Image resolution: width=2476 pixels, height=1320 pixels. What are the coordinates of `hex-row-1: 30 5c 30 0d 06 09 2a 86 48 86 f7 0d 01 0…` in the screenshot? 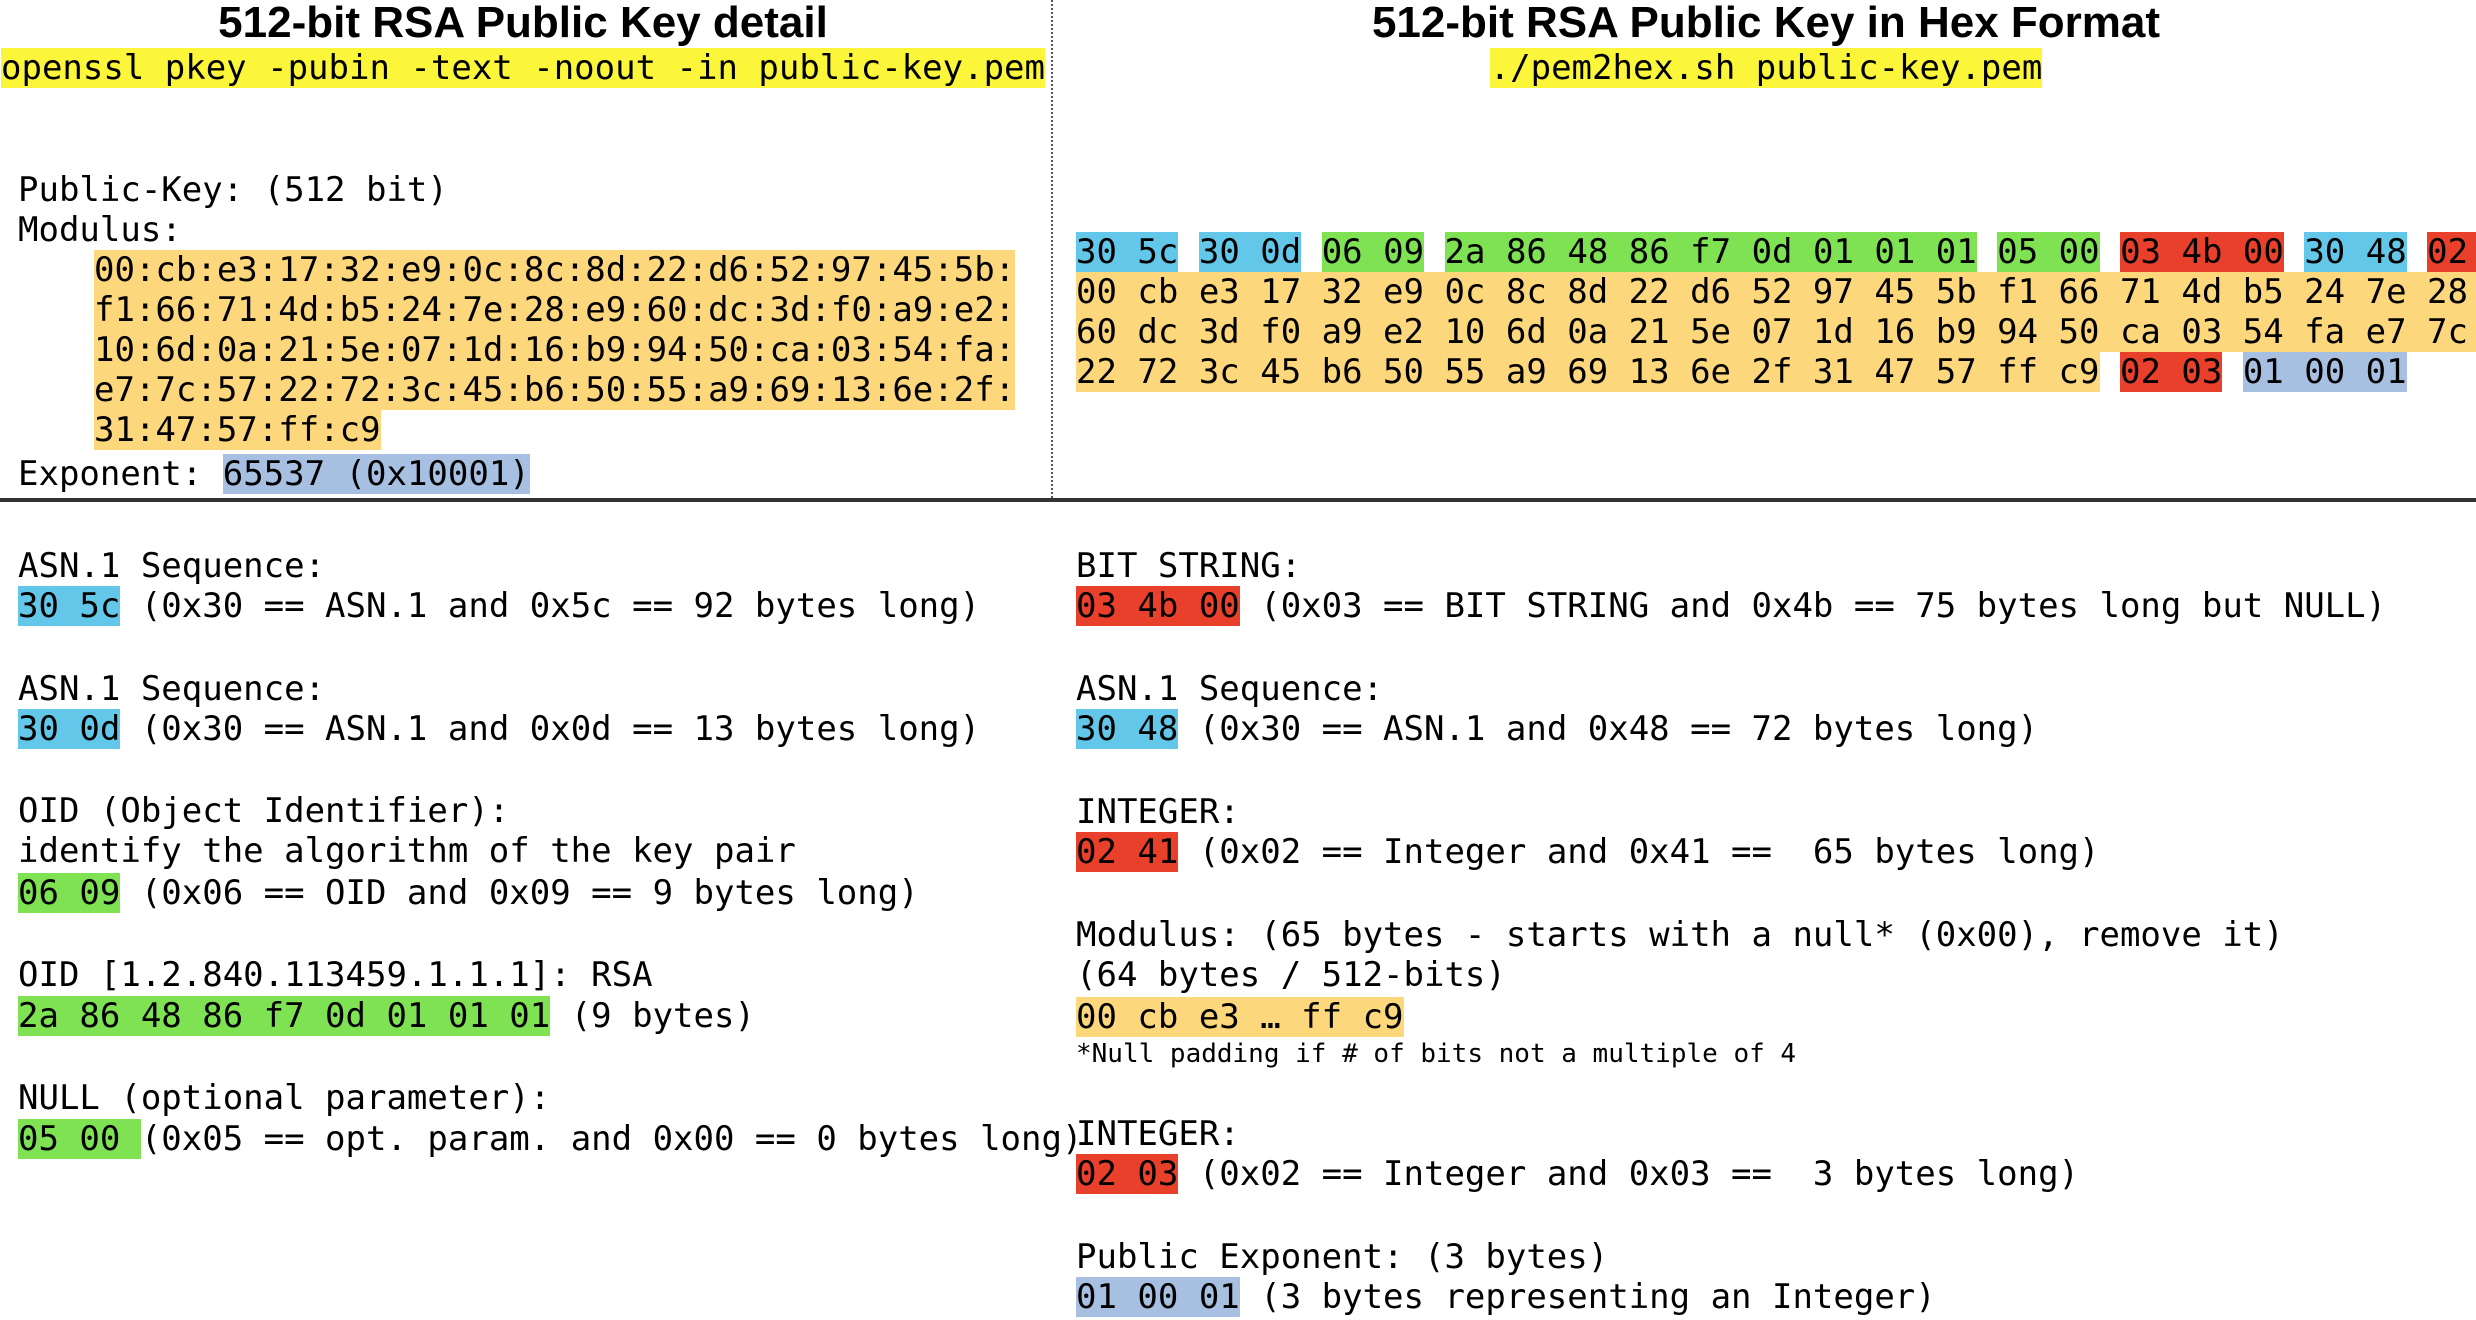 It's located at (1776, 252).